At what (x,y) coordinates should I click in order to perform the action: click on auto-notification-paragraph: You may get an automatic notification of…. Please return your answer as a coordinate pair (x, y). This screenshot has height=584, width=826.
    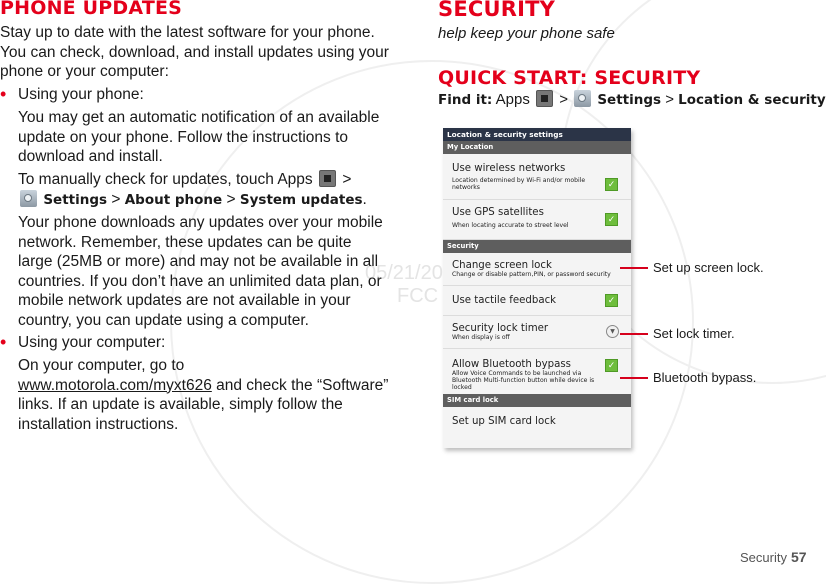
    Looking at the image, I should click on (199, 137).